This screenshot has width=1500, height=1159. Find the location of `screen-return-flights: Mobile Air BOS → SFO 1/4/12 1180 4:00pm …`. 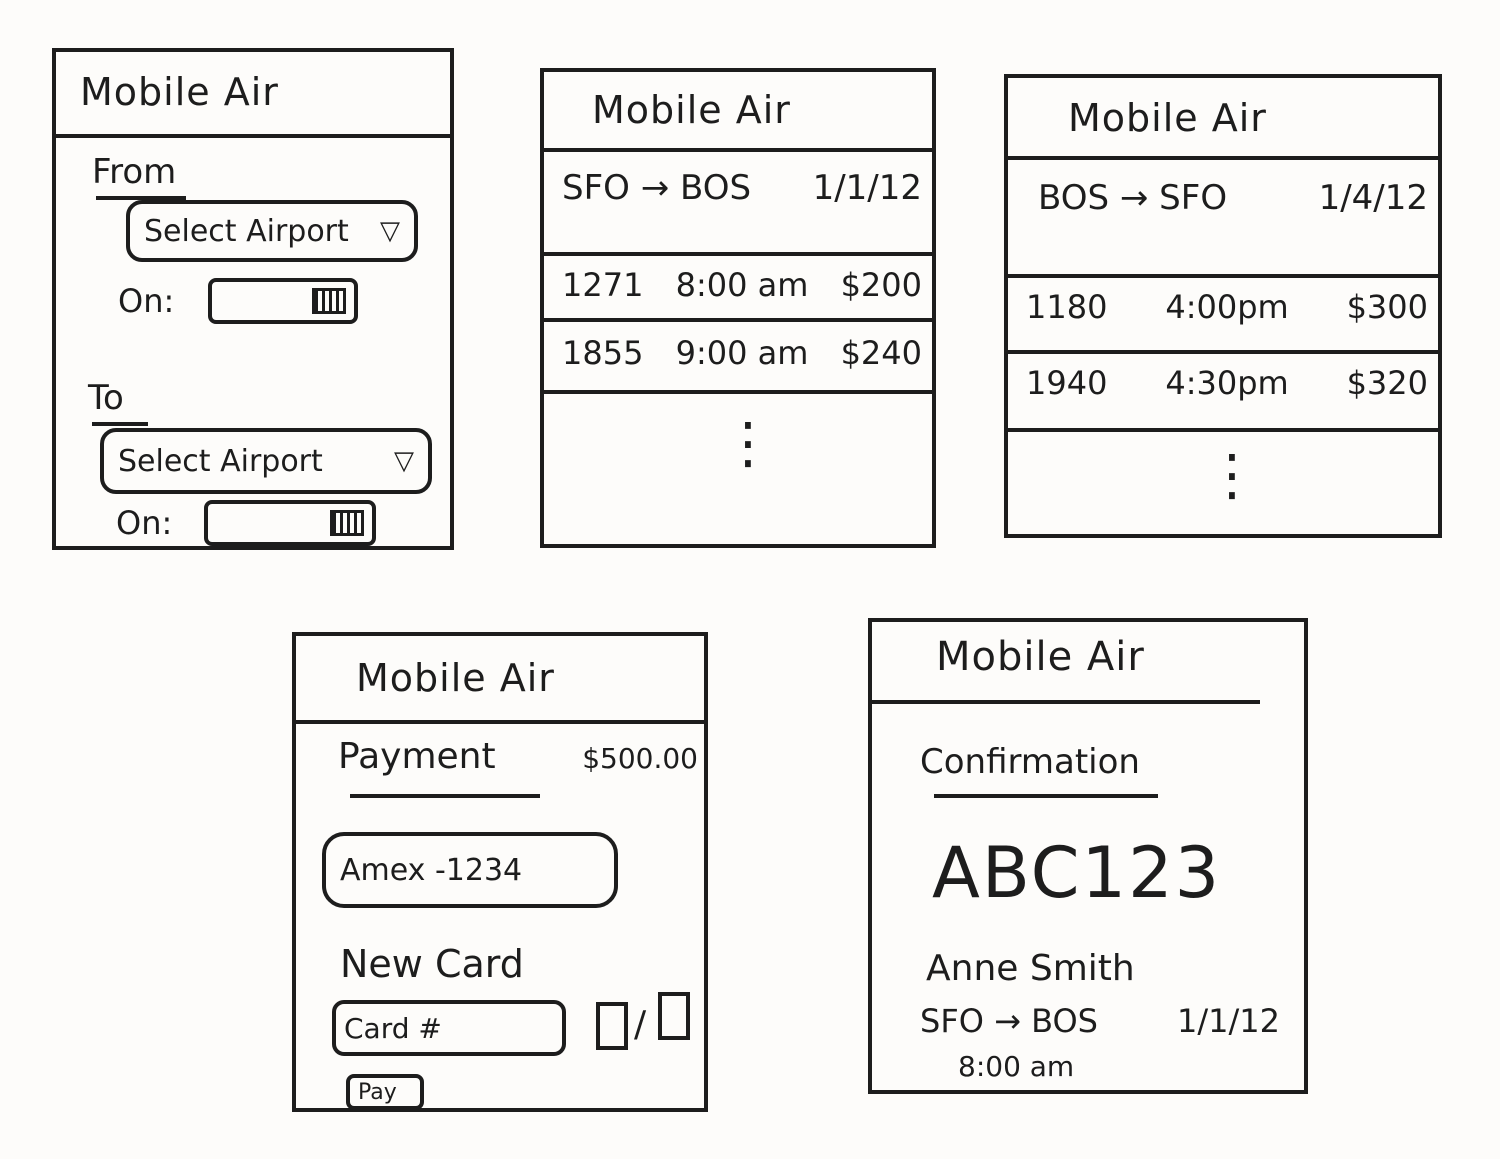

screen-return-flights: Mobile Air BOS → SFO 1/4/12 1180 4:00pm … is located at coordinates (1223, 306).